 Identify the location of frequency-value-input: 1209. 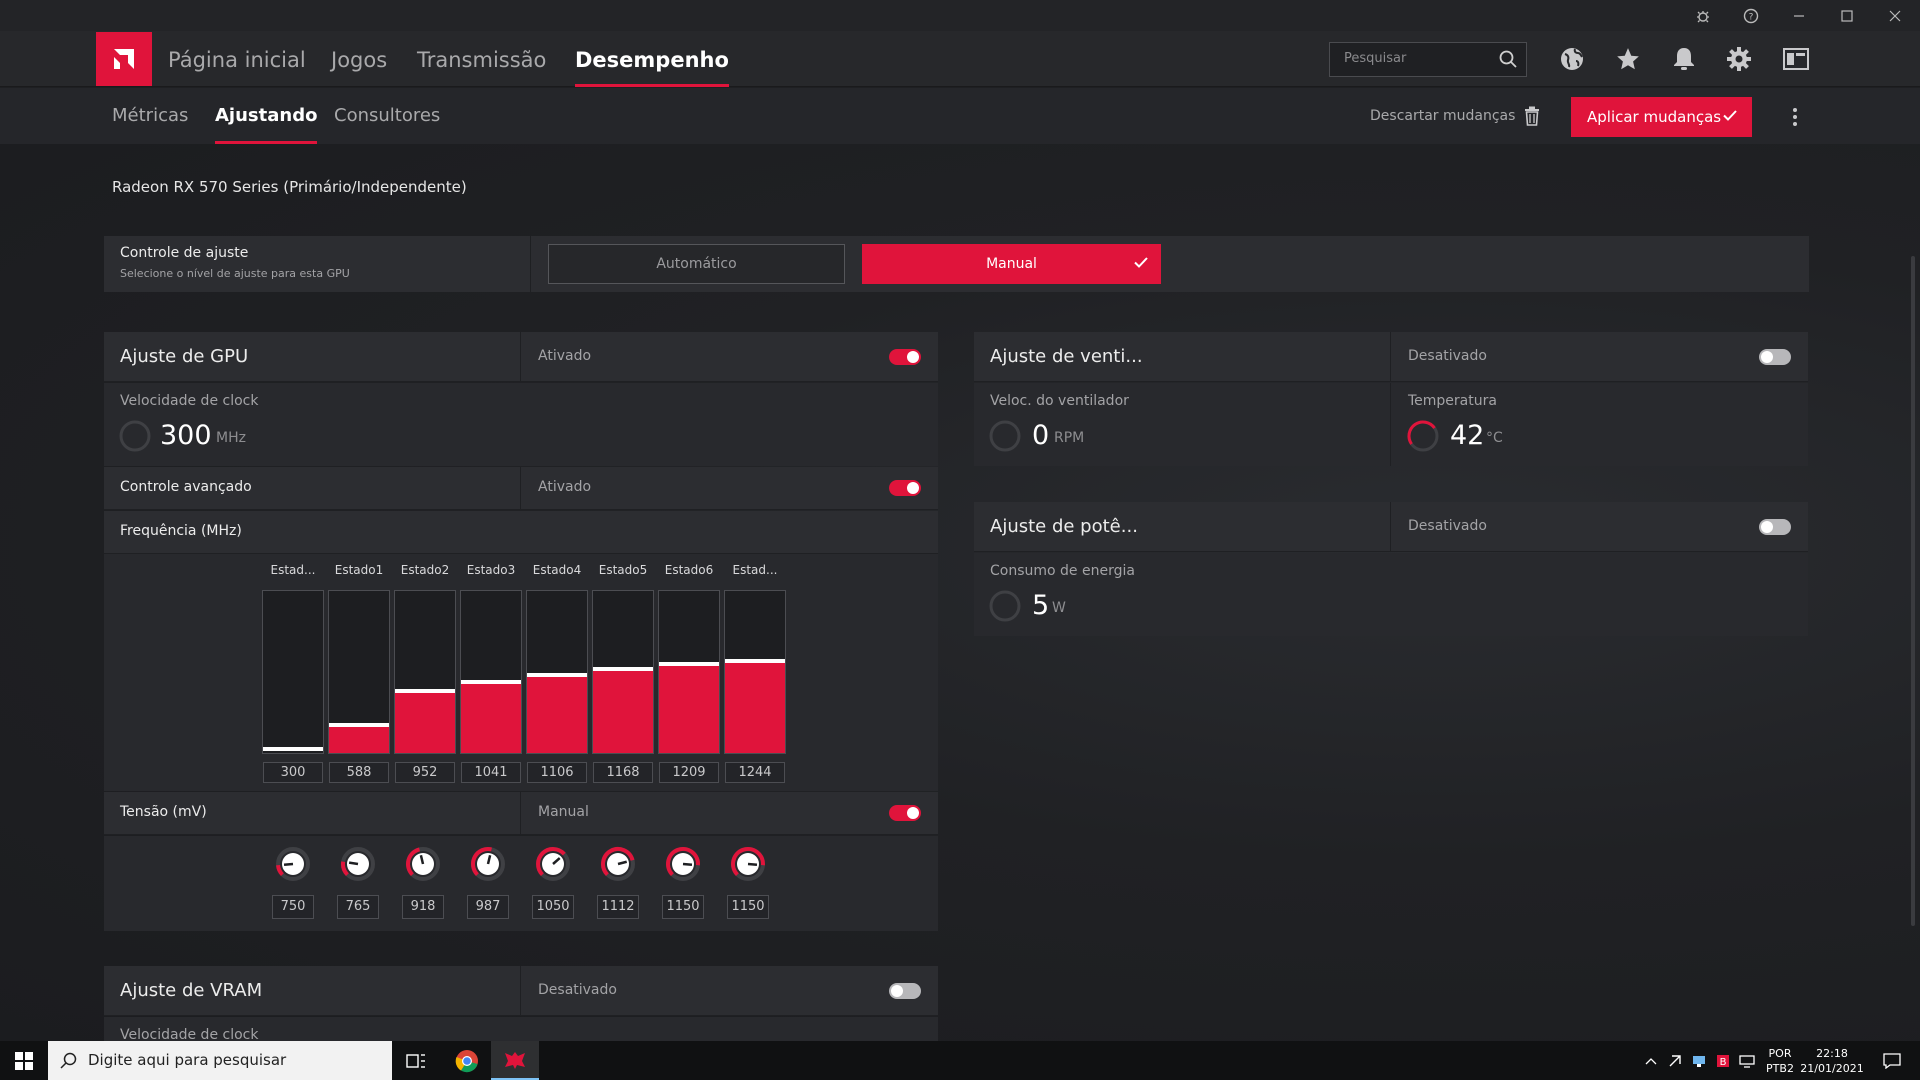
(689, 772).